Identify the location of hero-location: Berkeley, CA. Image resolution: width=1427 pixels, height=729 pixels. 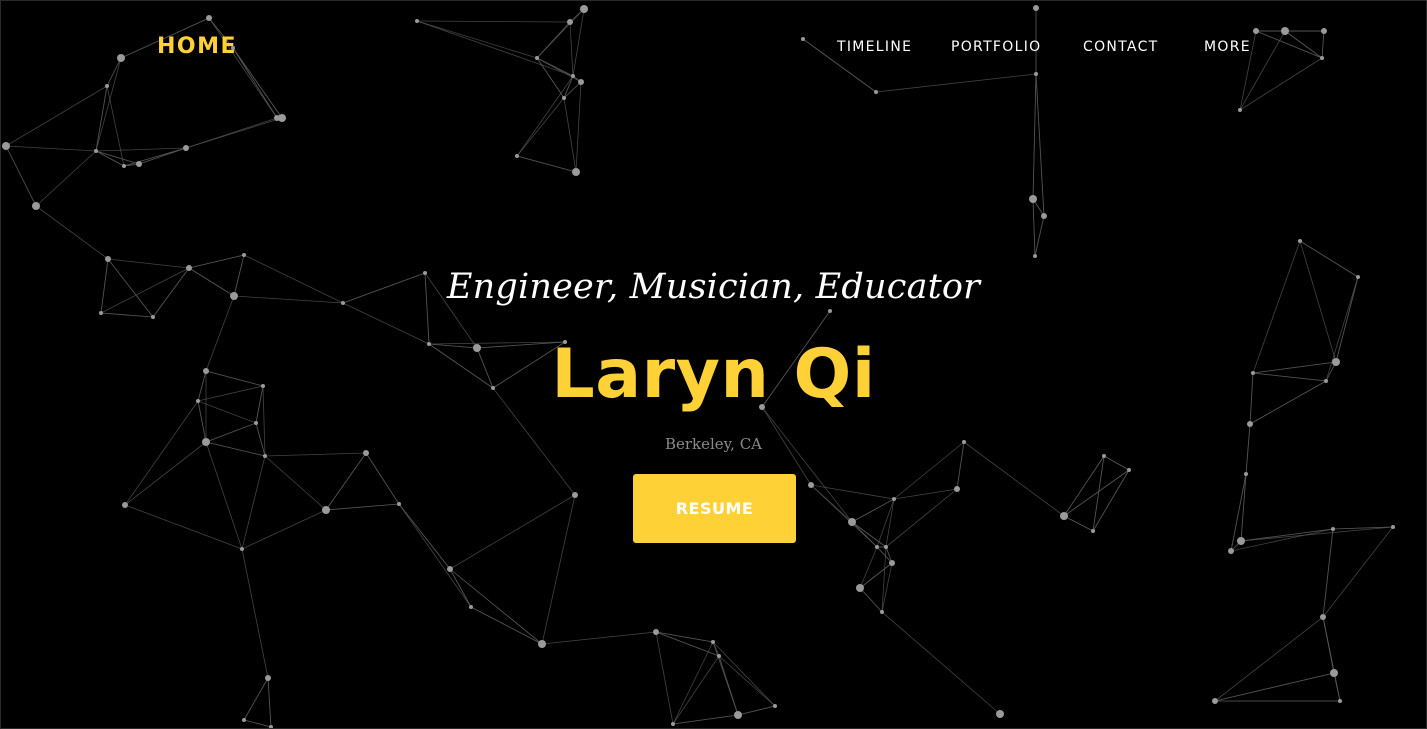
(713, 444).